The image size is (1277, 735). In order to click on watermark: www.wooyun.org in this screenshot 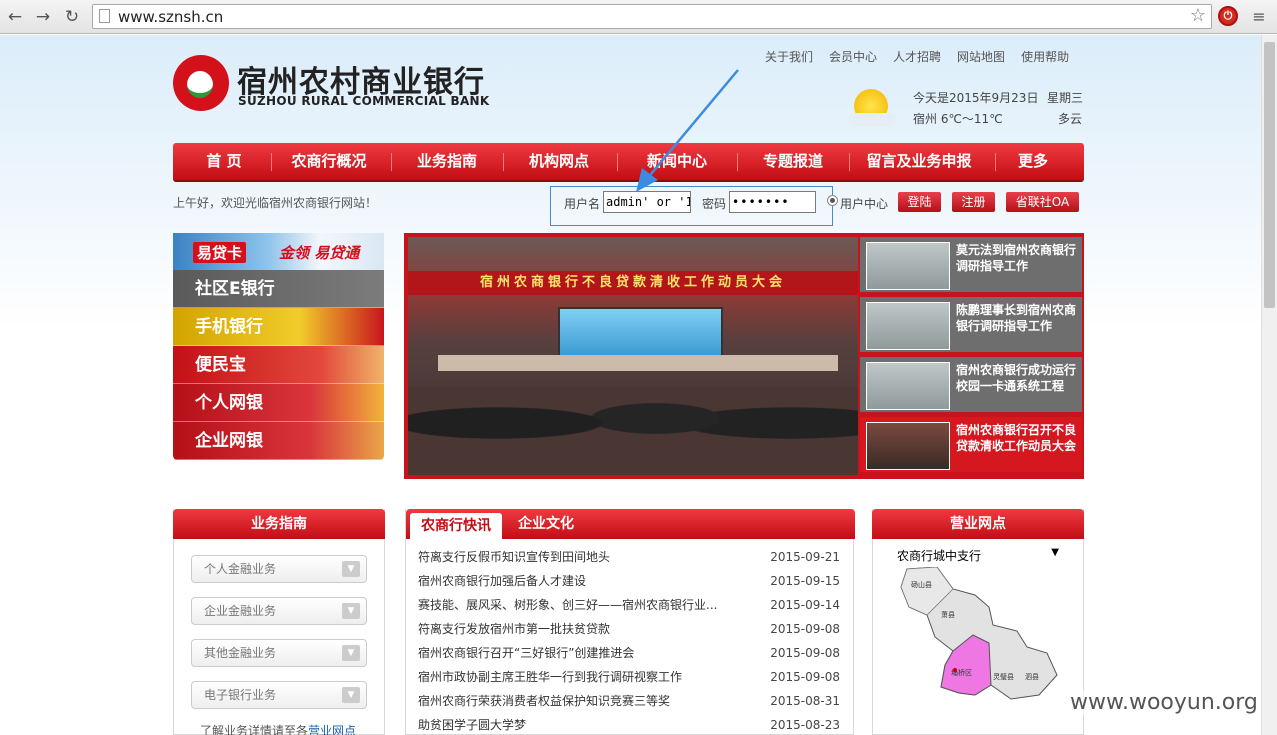, I will do `click(1164, 702)`.